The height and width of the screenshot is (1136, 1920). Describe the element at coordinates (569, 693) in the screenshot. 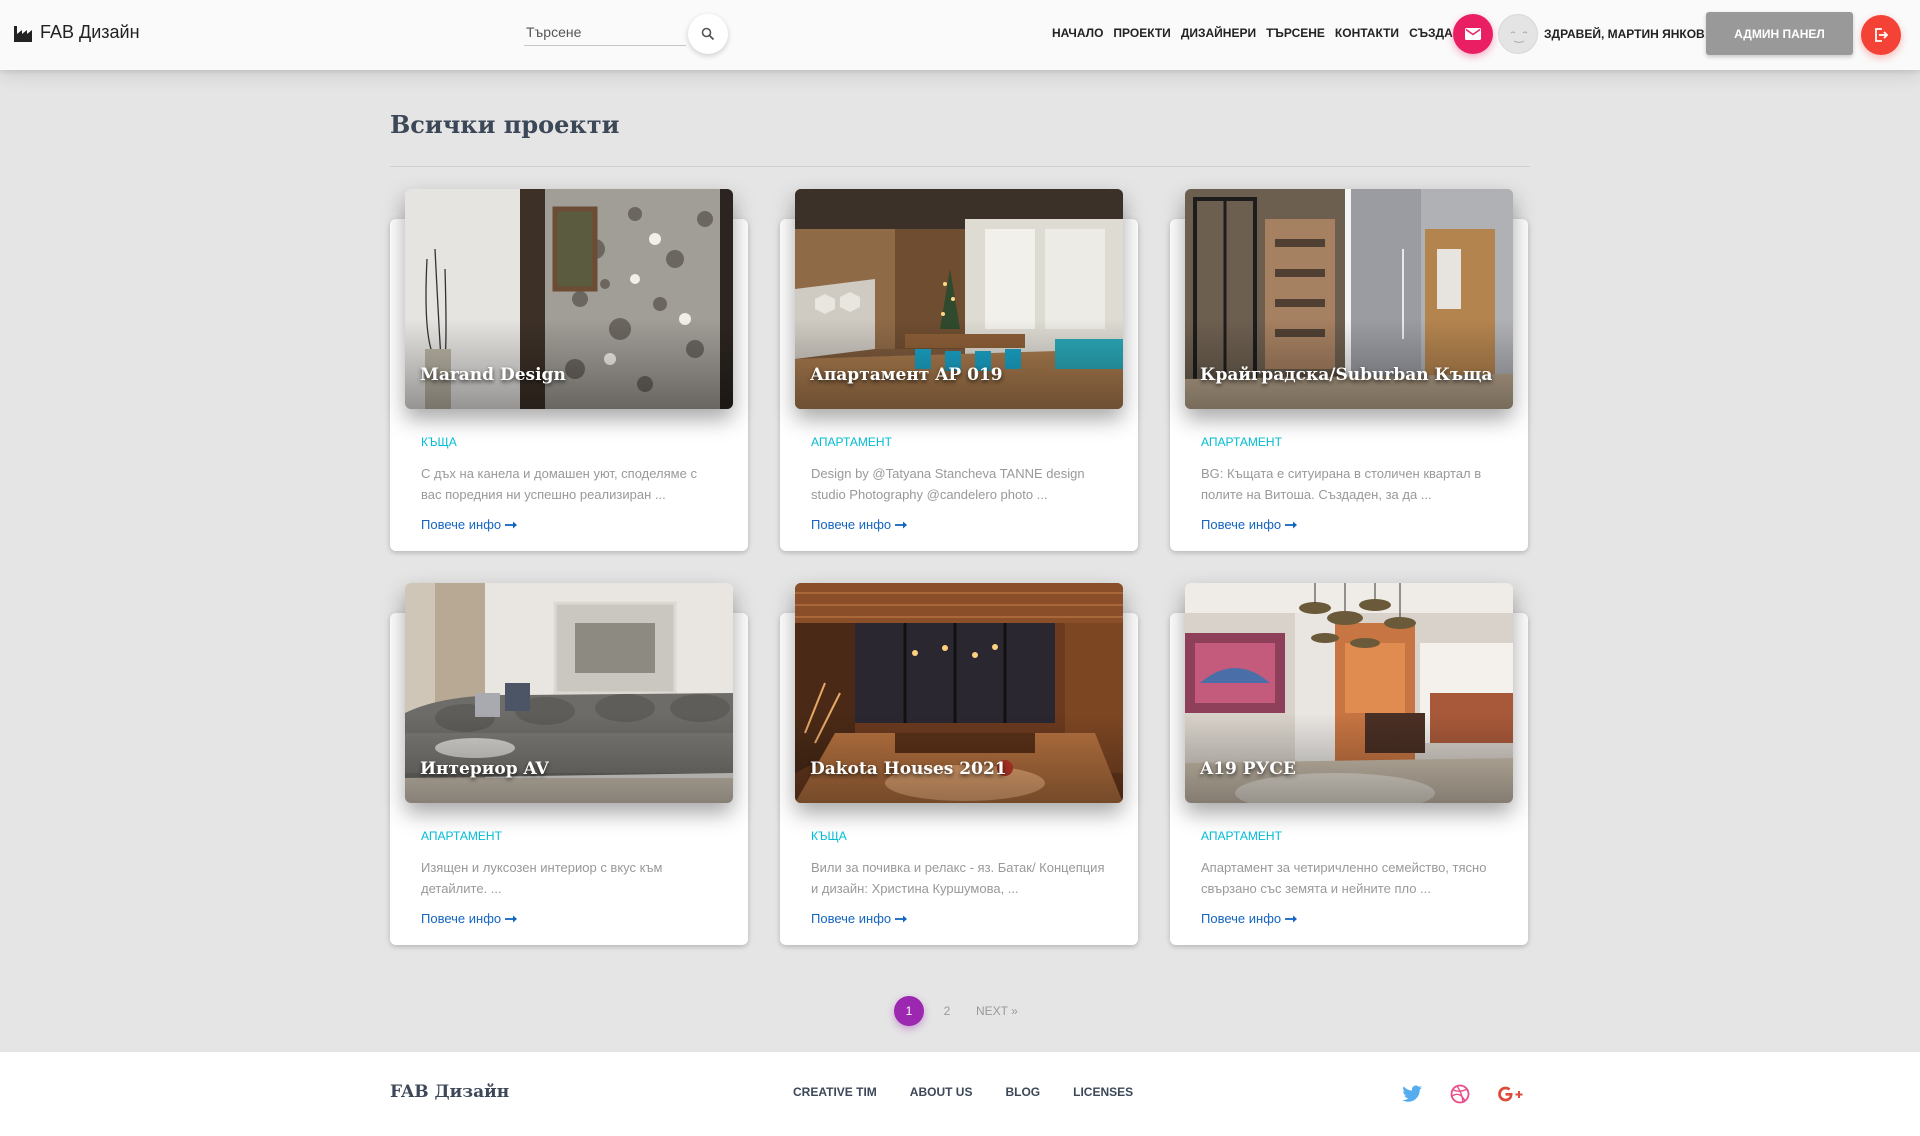

I see `project-image-link: Интериор AV` at that location.